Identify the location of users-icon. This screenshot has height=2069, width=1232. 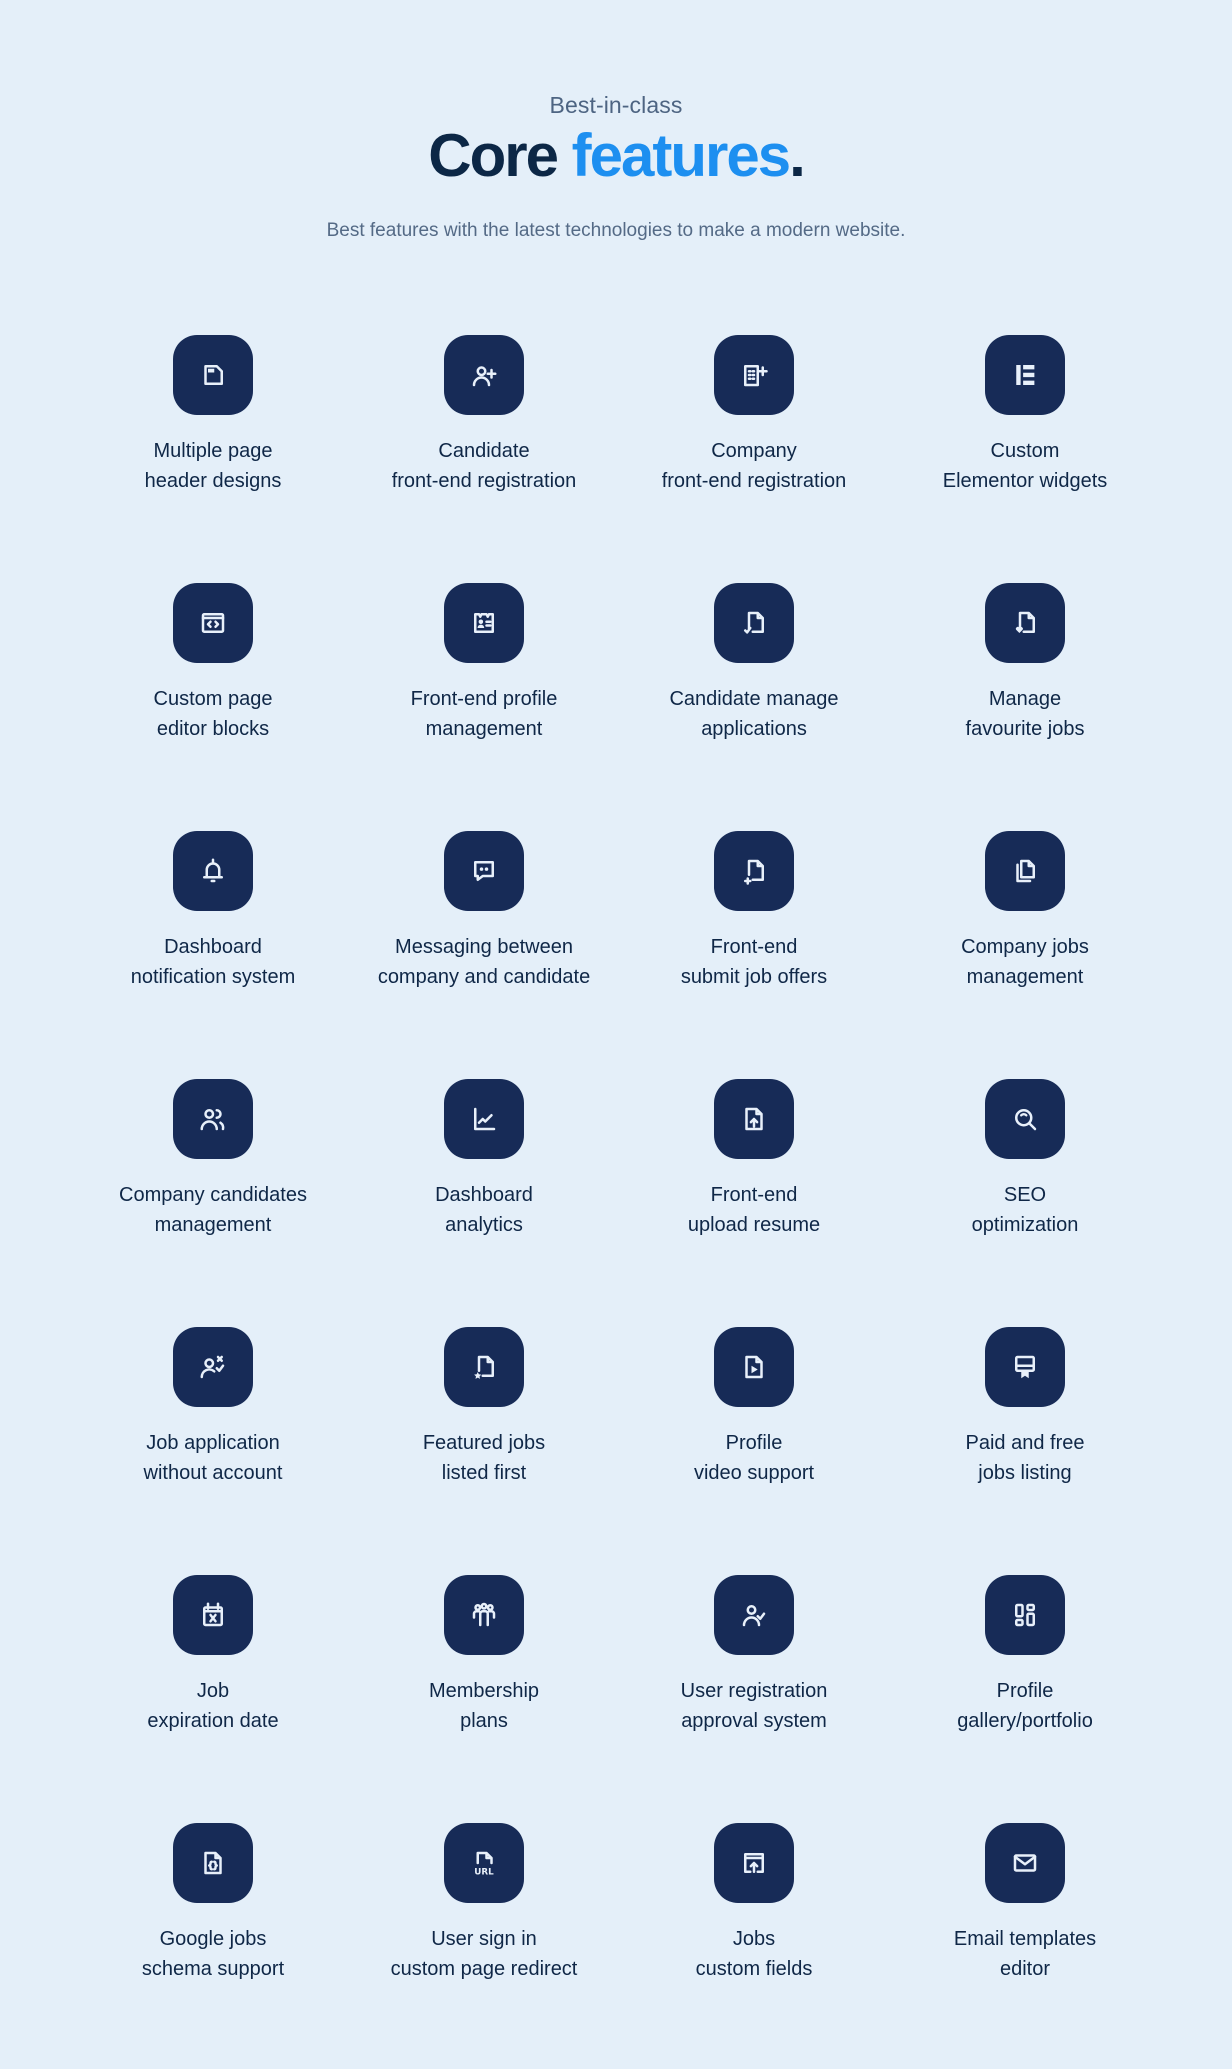
(212, 1120).